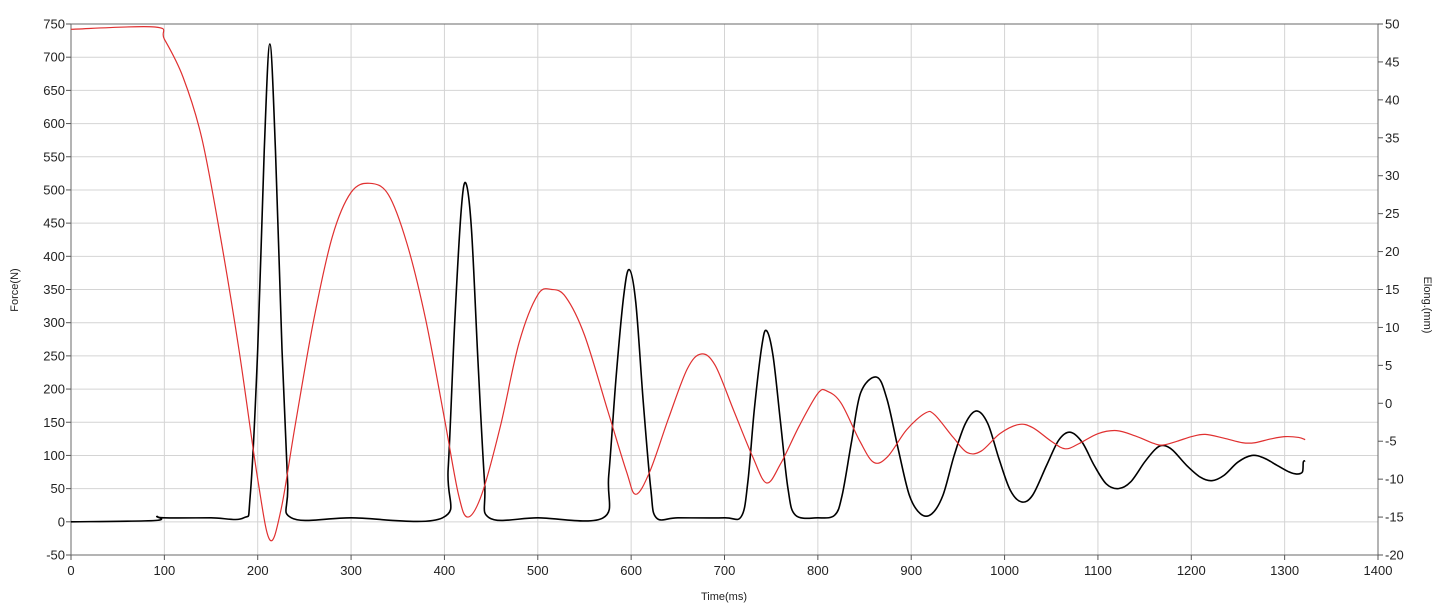 This screenshot has width=1445, height=608. Describe the element at coordinates (818, 570) in the screenshot. I see `x-tick-label: 800` at that location.